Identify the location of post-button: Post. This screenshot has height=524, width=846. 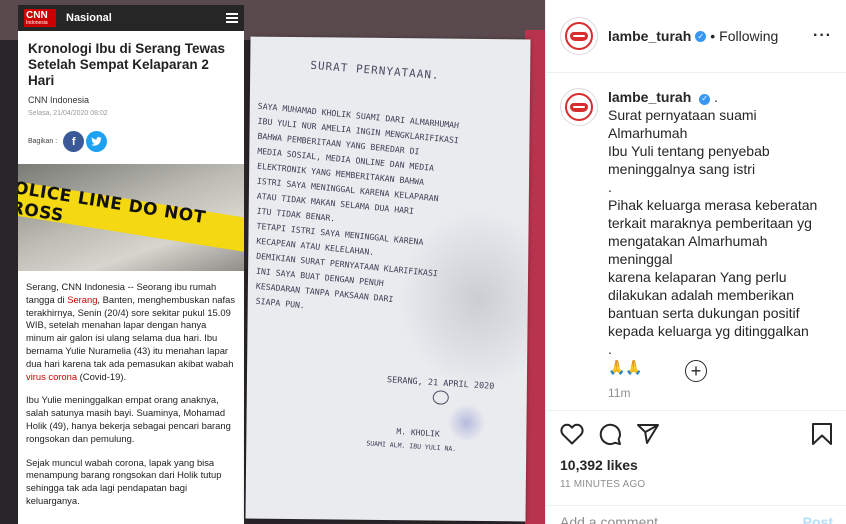
(818, 519).